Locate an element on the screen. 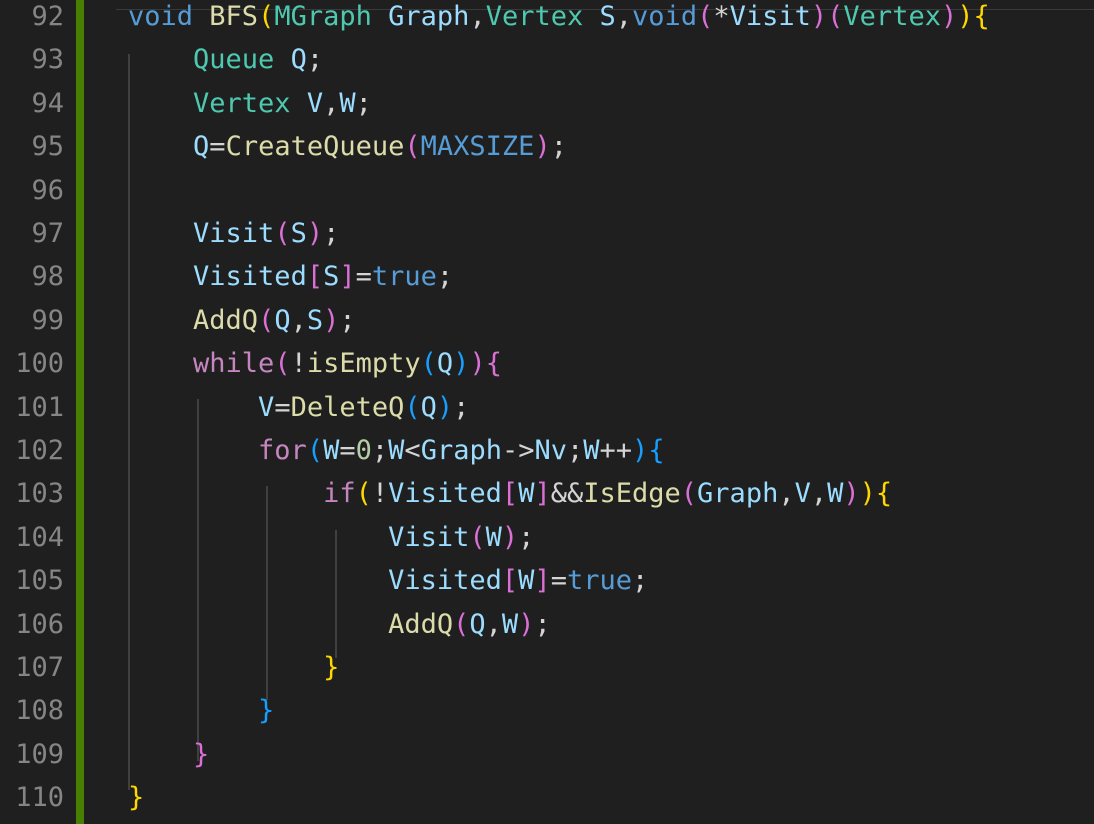  line-number: 109 is located at coordinates (39, 754).